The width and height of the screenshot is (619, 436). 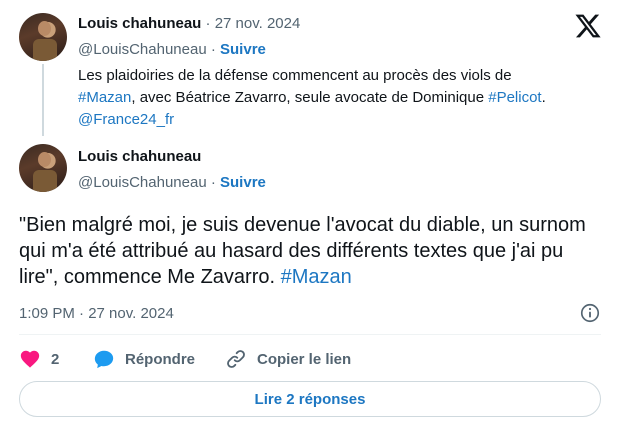 I want to click on parent-tweet-header: Louis chahuneau · 27 nov. 2024, so click(x=189, y=23).